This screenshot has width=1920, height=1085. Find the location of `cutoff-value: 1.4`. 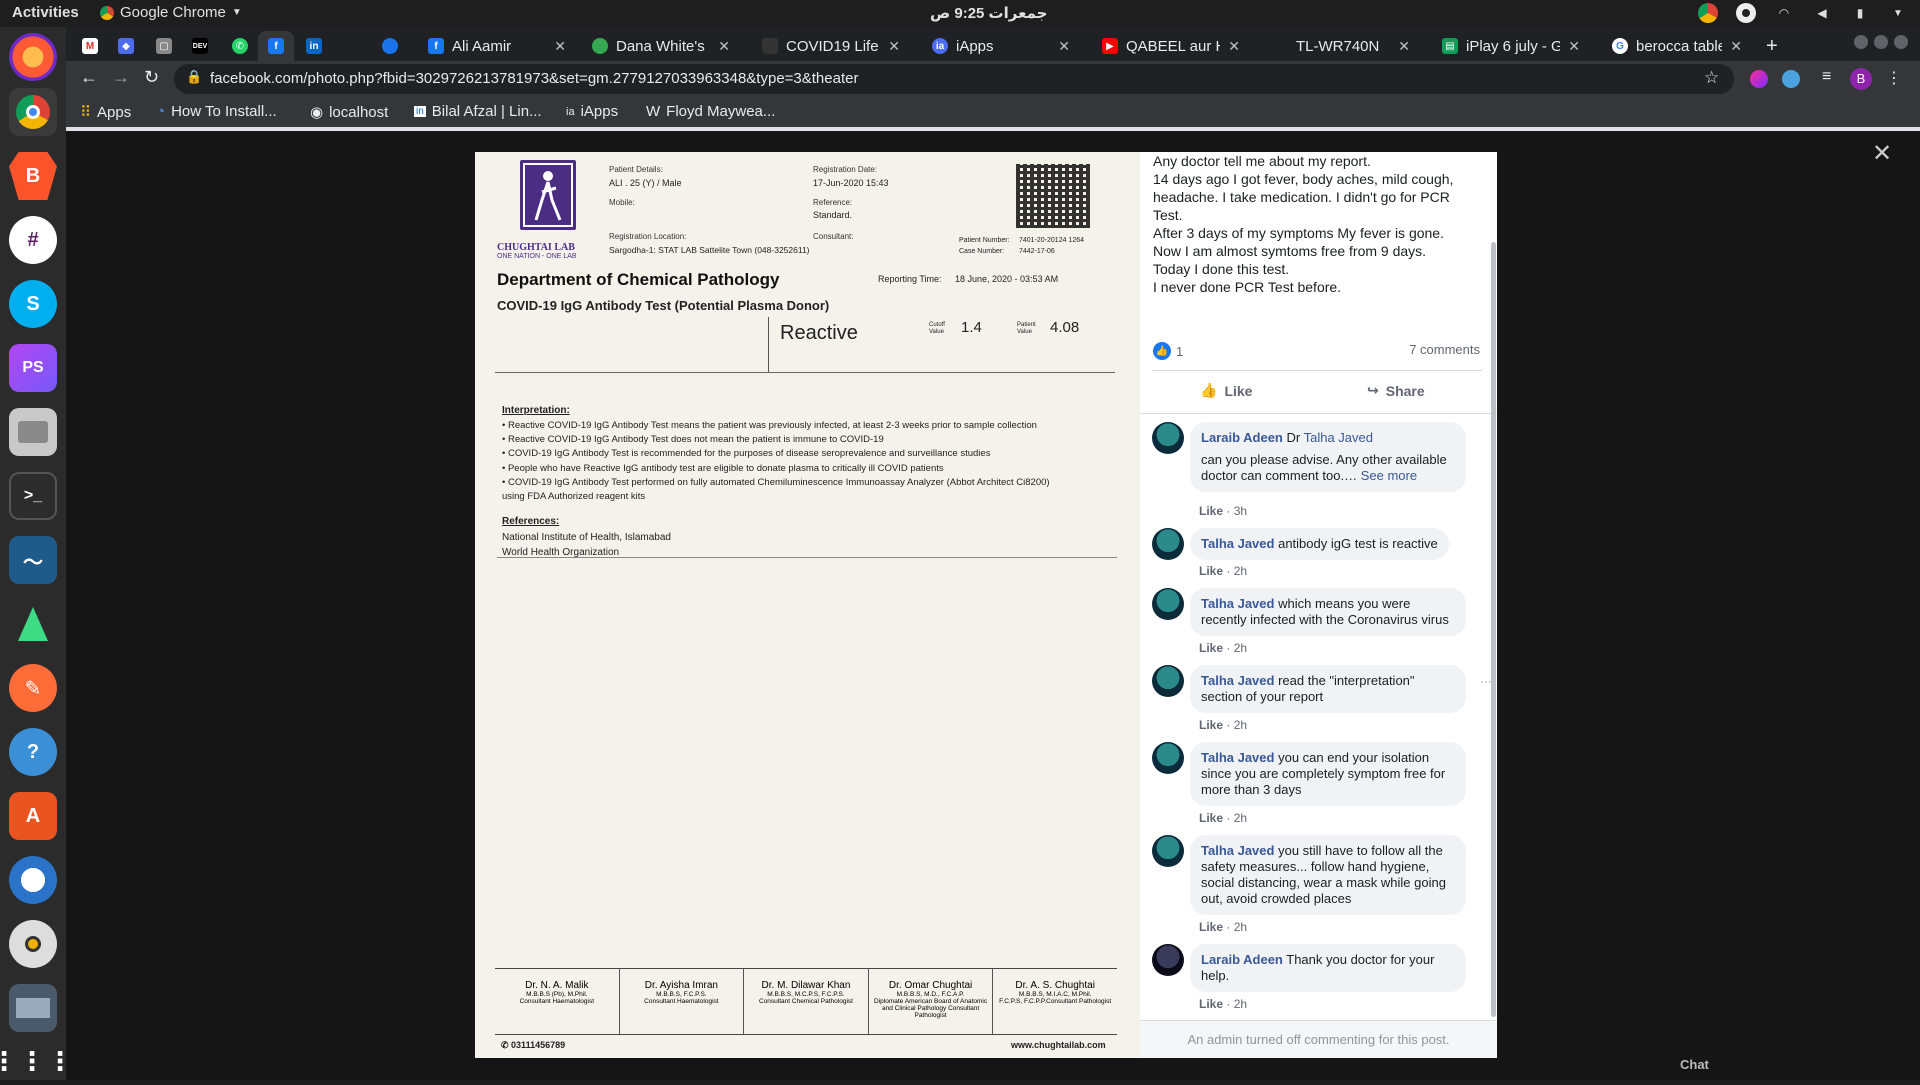

cutoff-value: 1.4 is located at coordinates (971, 327).